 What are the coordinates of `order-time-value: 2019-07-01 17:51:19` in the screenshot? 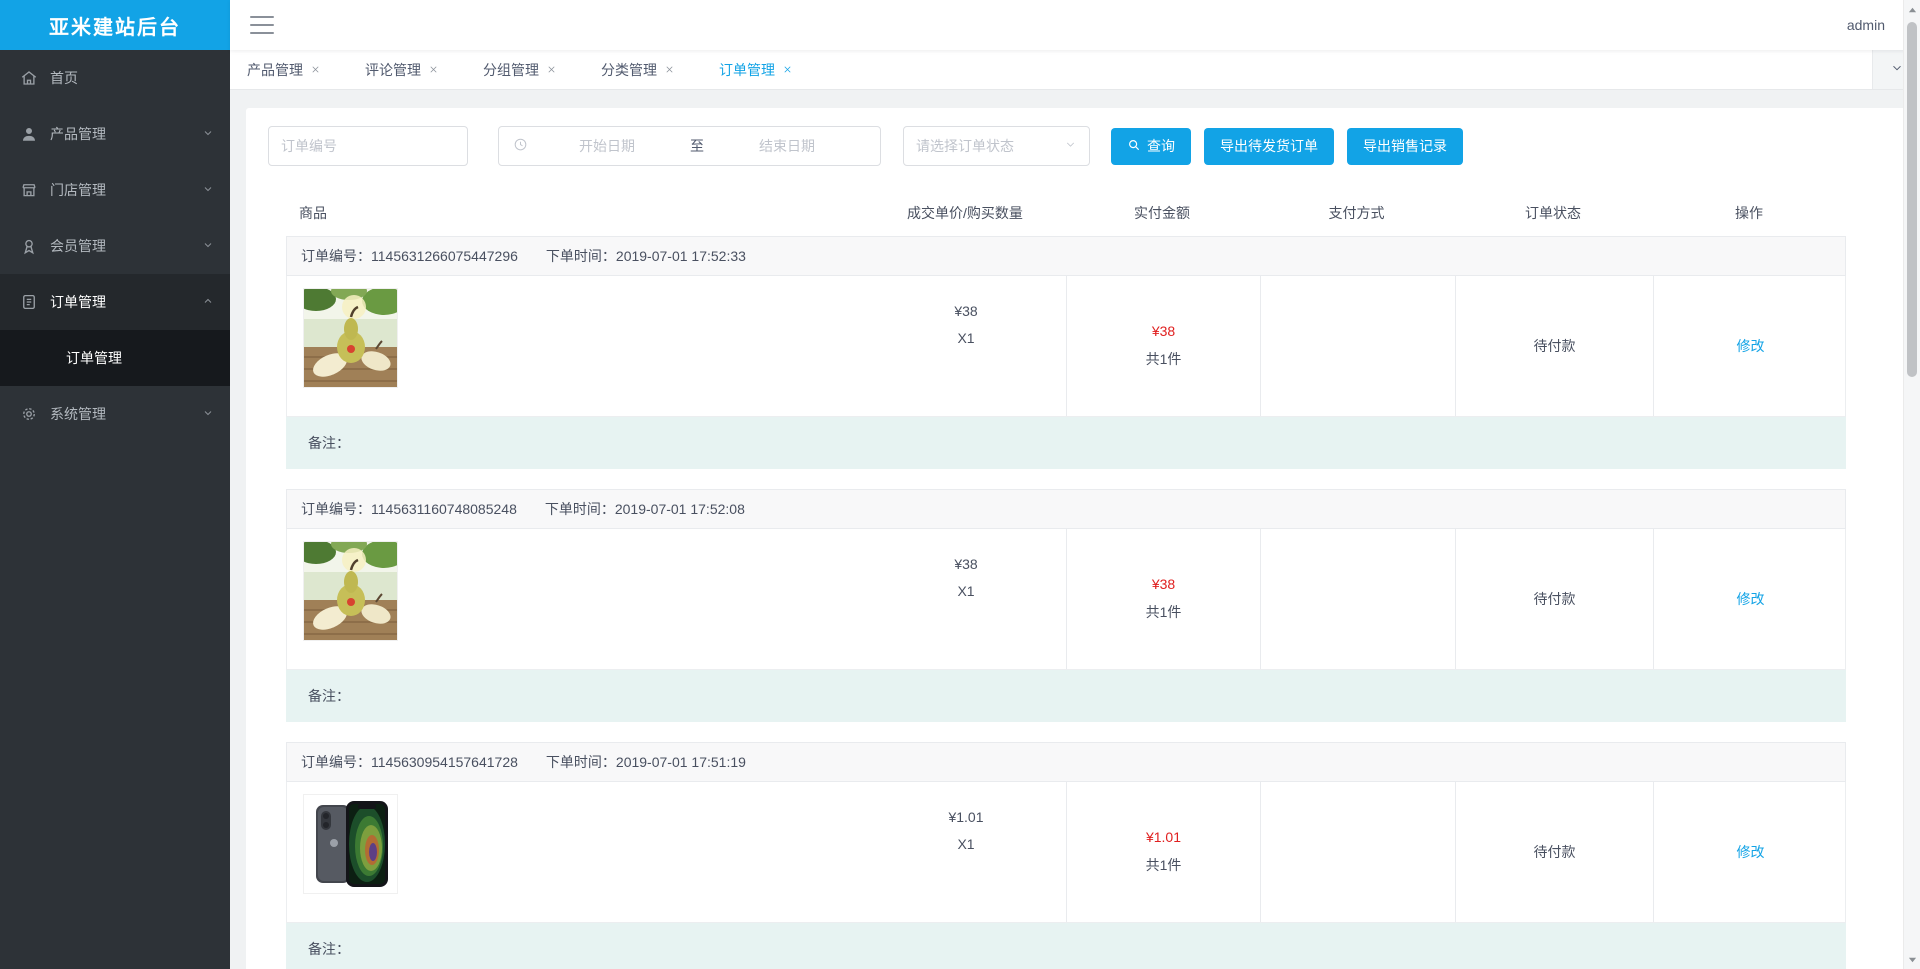 It's located at (680, 762).